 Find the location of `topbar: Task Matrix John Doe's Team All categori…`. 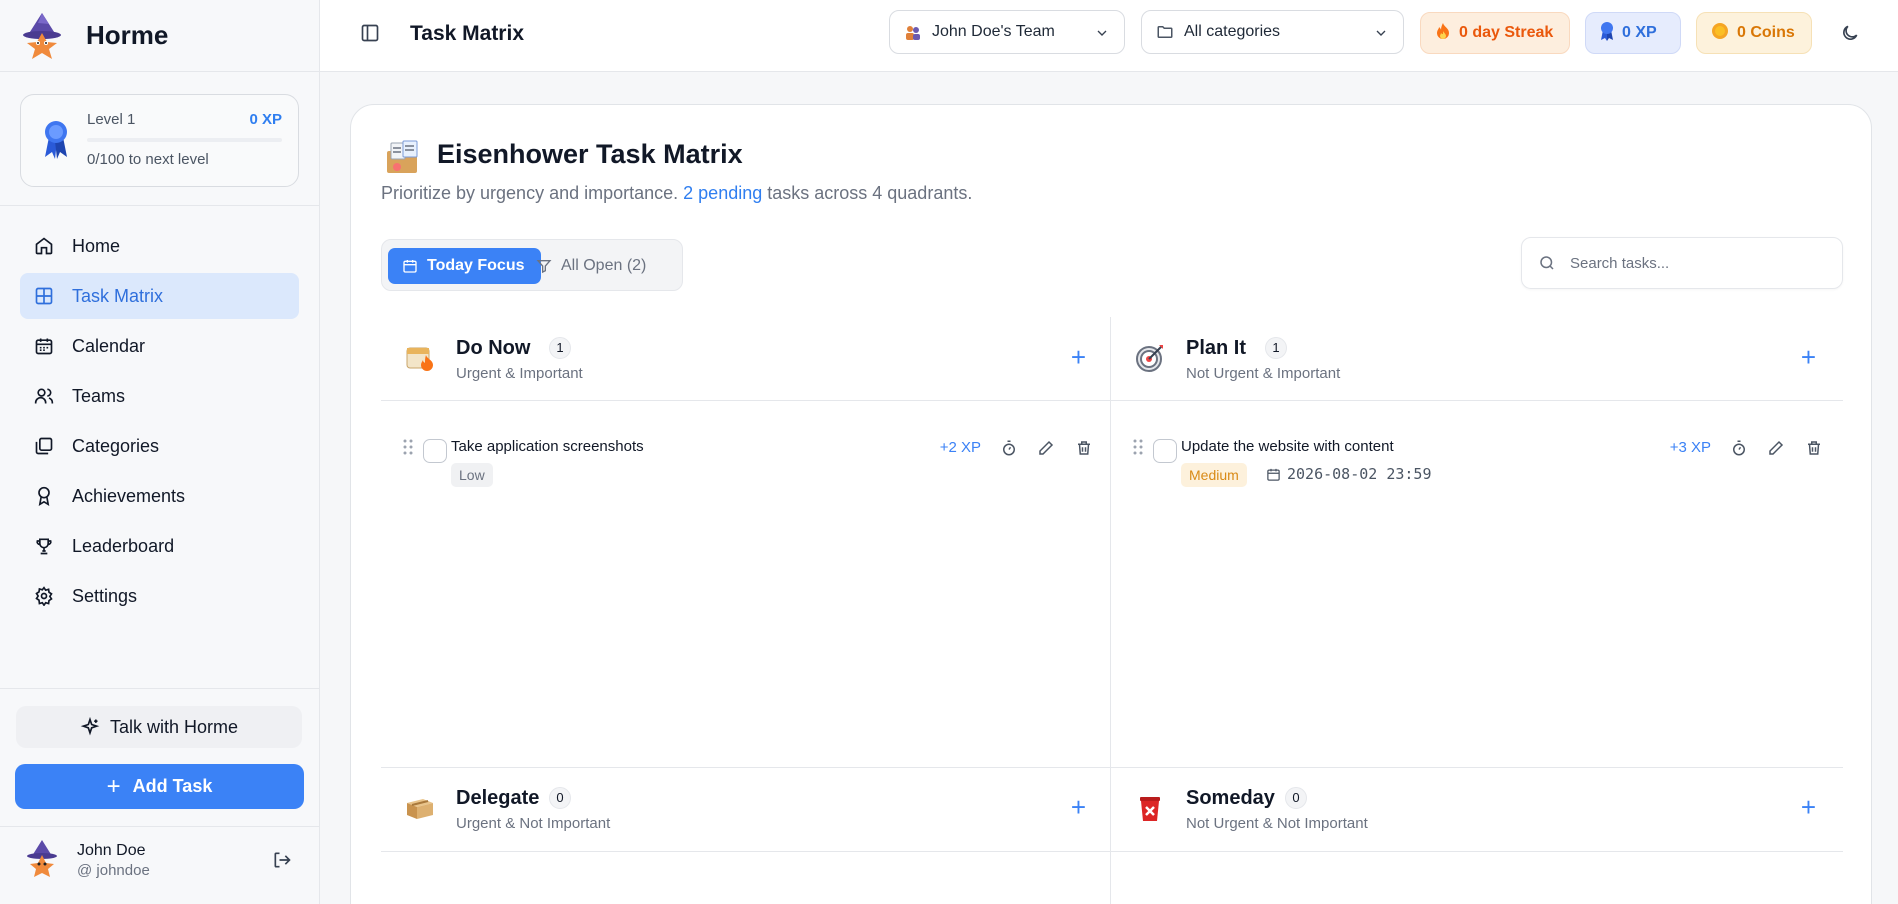

topbar: Task Matrix John Doe's Team All categori… is located at coordinates (1109, 36).